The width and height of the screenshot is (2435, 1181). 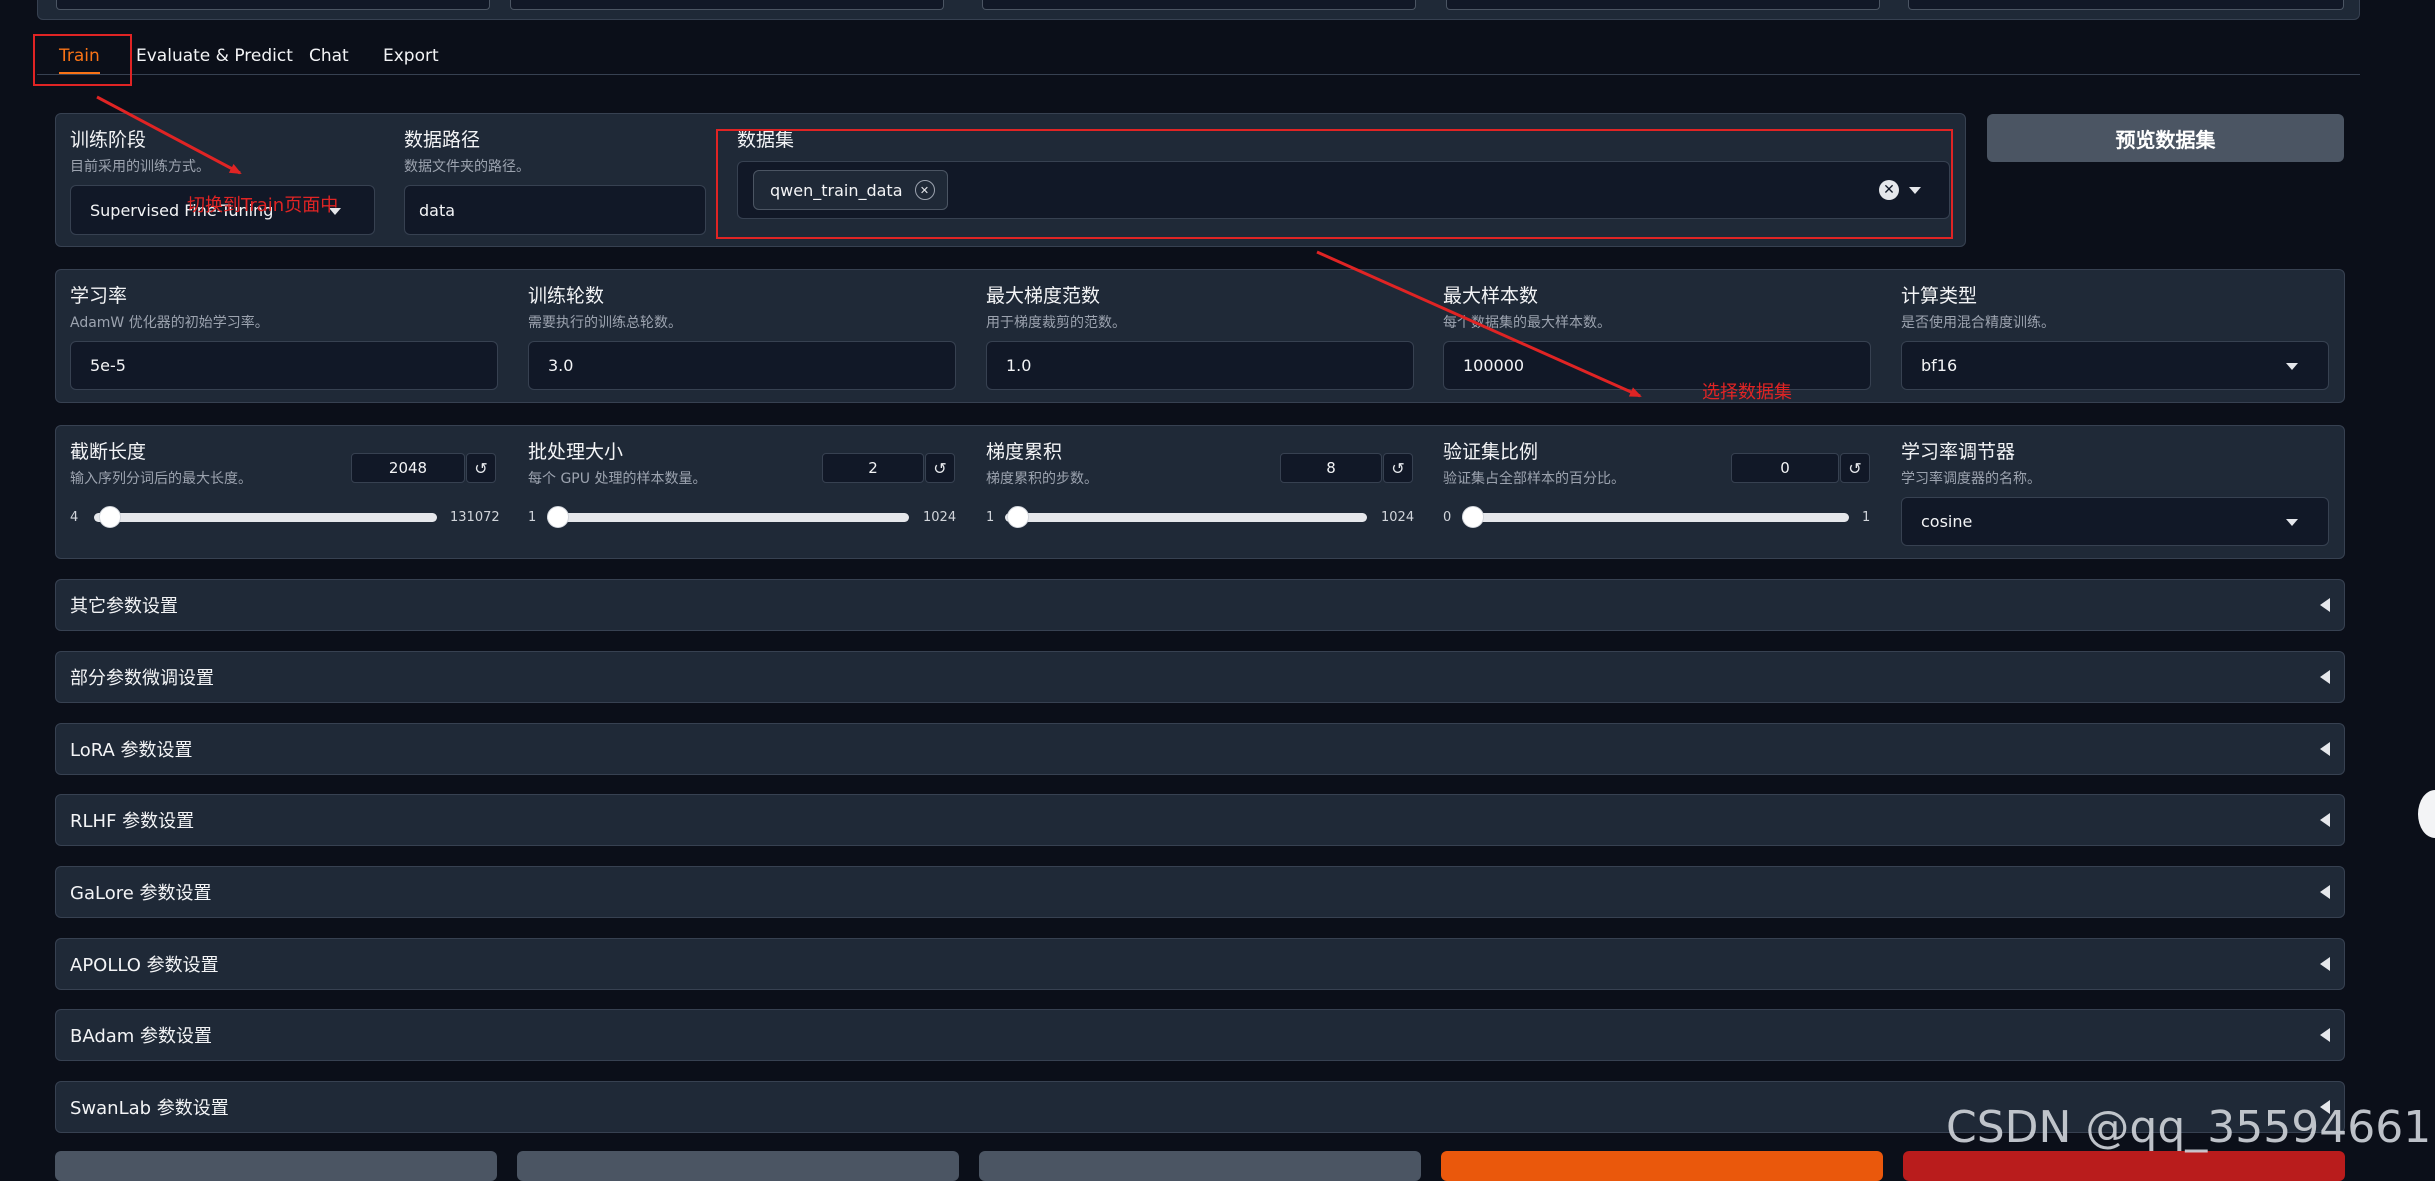 What do you see at coordinates (2189, 1127) in the screenshot?
I see `watermark: CSDN @qq_35594661` at bounding box center [2189, 1127].